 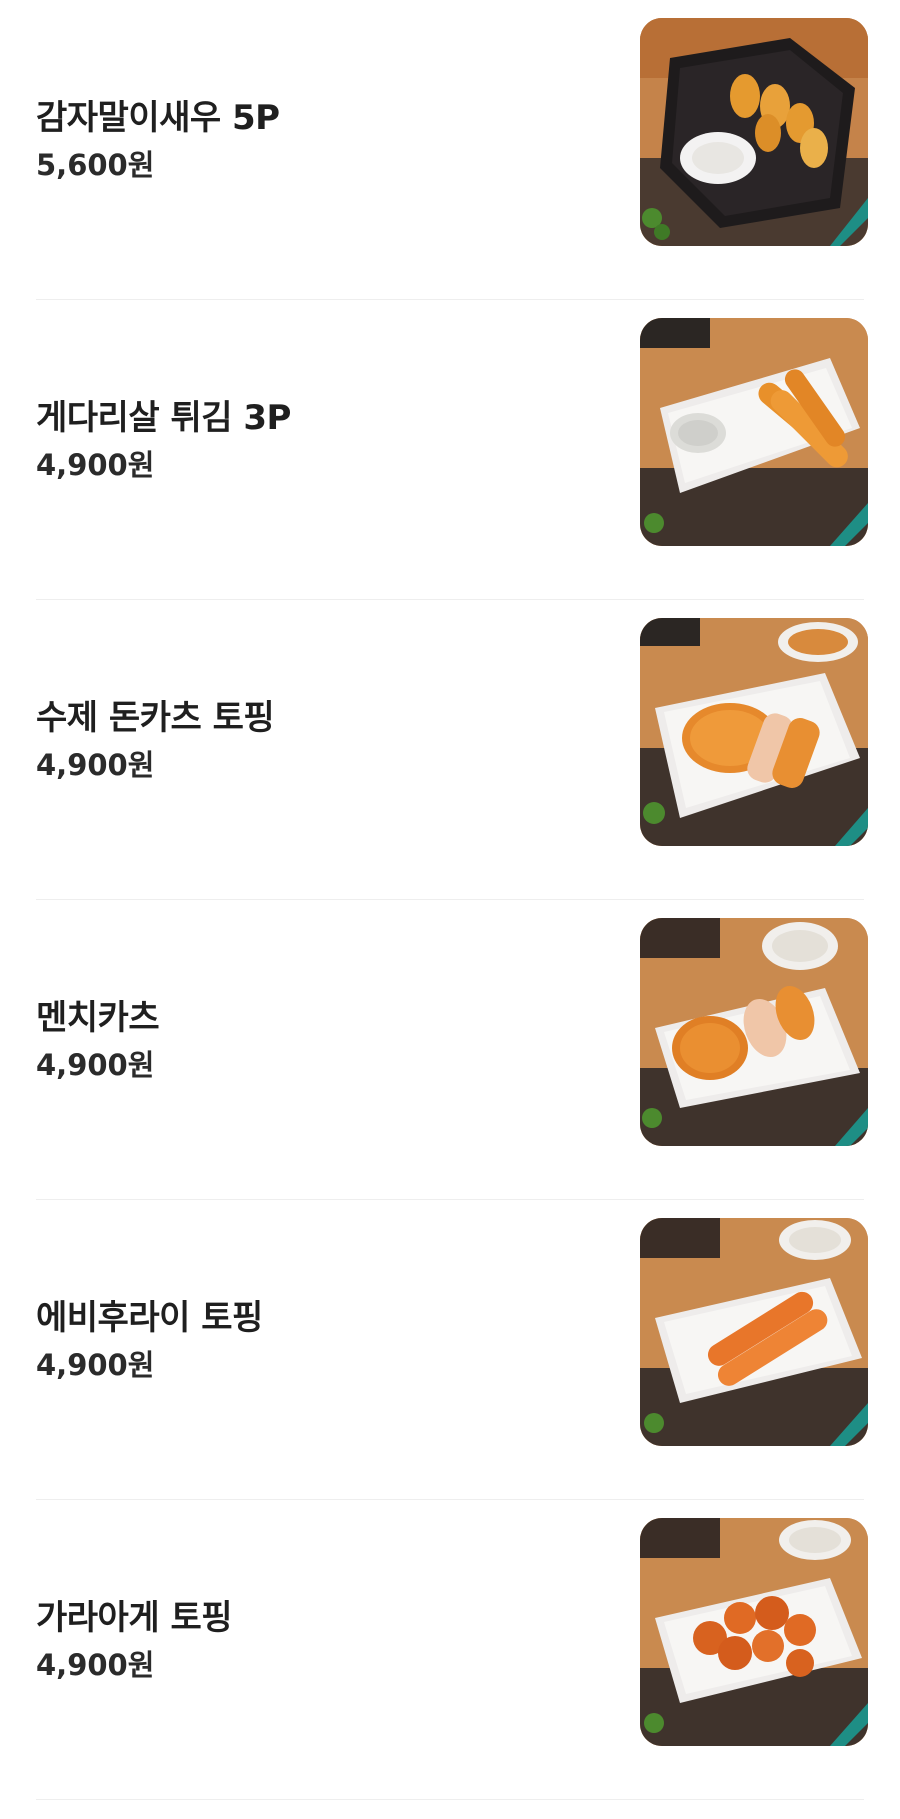 I want to click on potato-wrapped-shrimp-photo, so click(x=754, y=132).